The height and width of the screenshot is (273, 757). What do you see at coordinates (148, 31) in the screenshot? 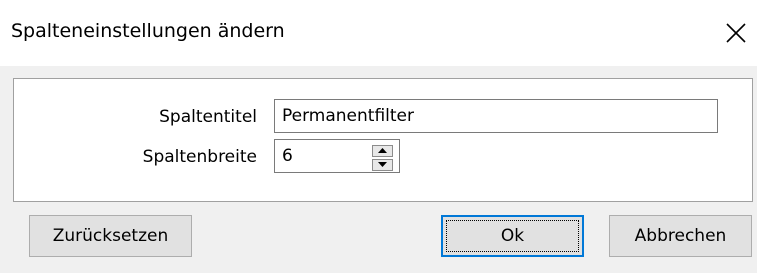
I see `dialog-title: Spalteneinstellungen ändern` at bounding box center [148, 31].